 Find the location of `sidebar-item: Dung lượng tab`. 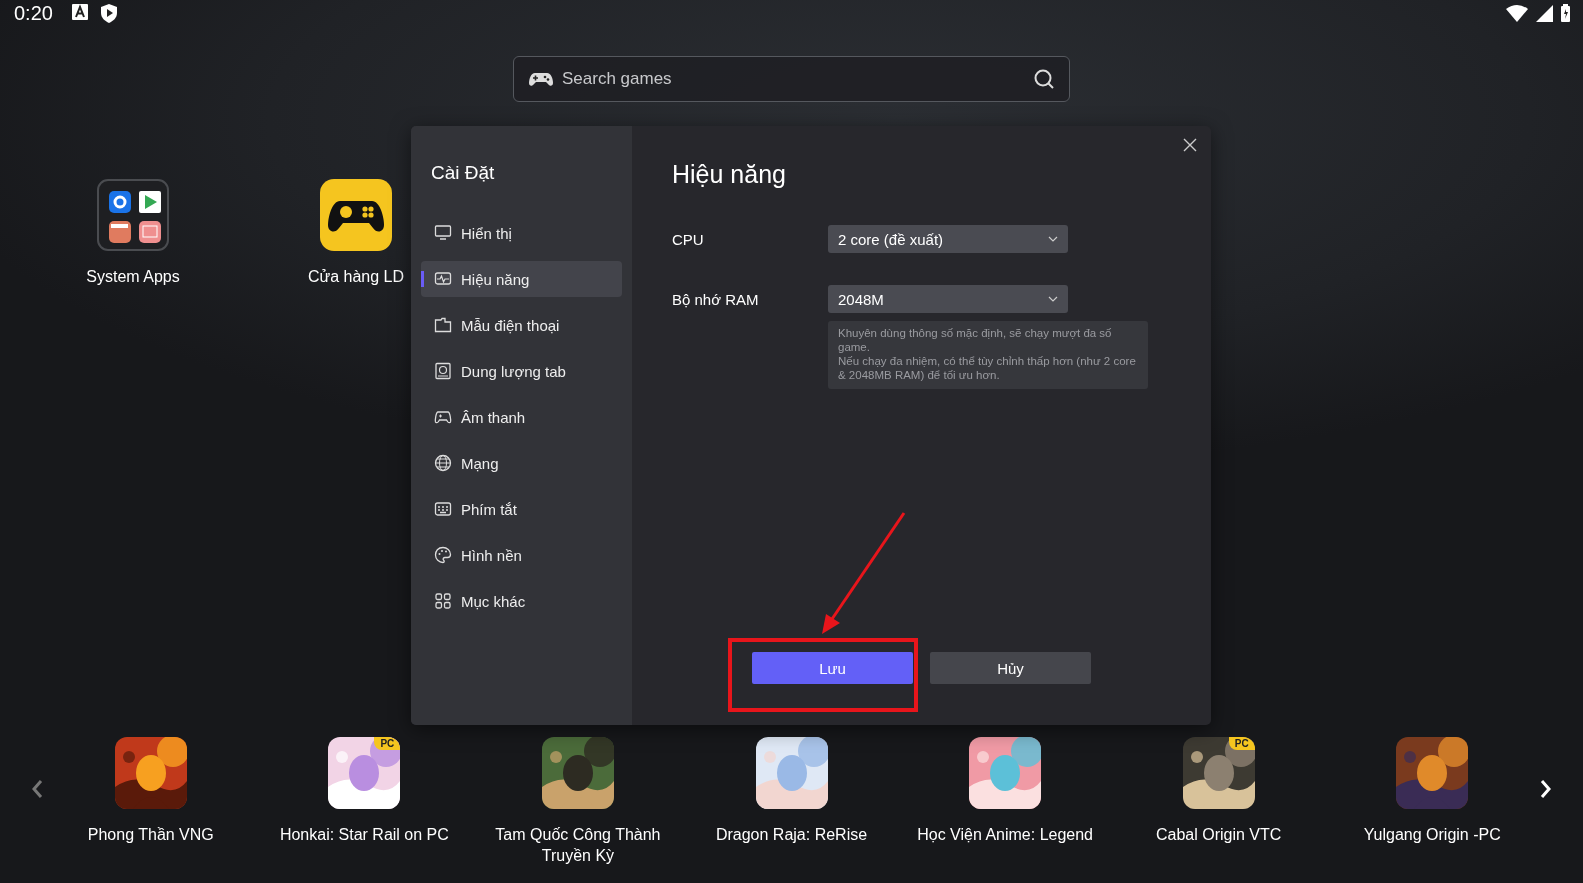

sidebar-item: Dung lượng tab is located at coordinates (521, 371).